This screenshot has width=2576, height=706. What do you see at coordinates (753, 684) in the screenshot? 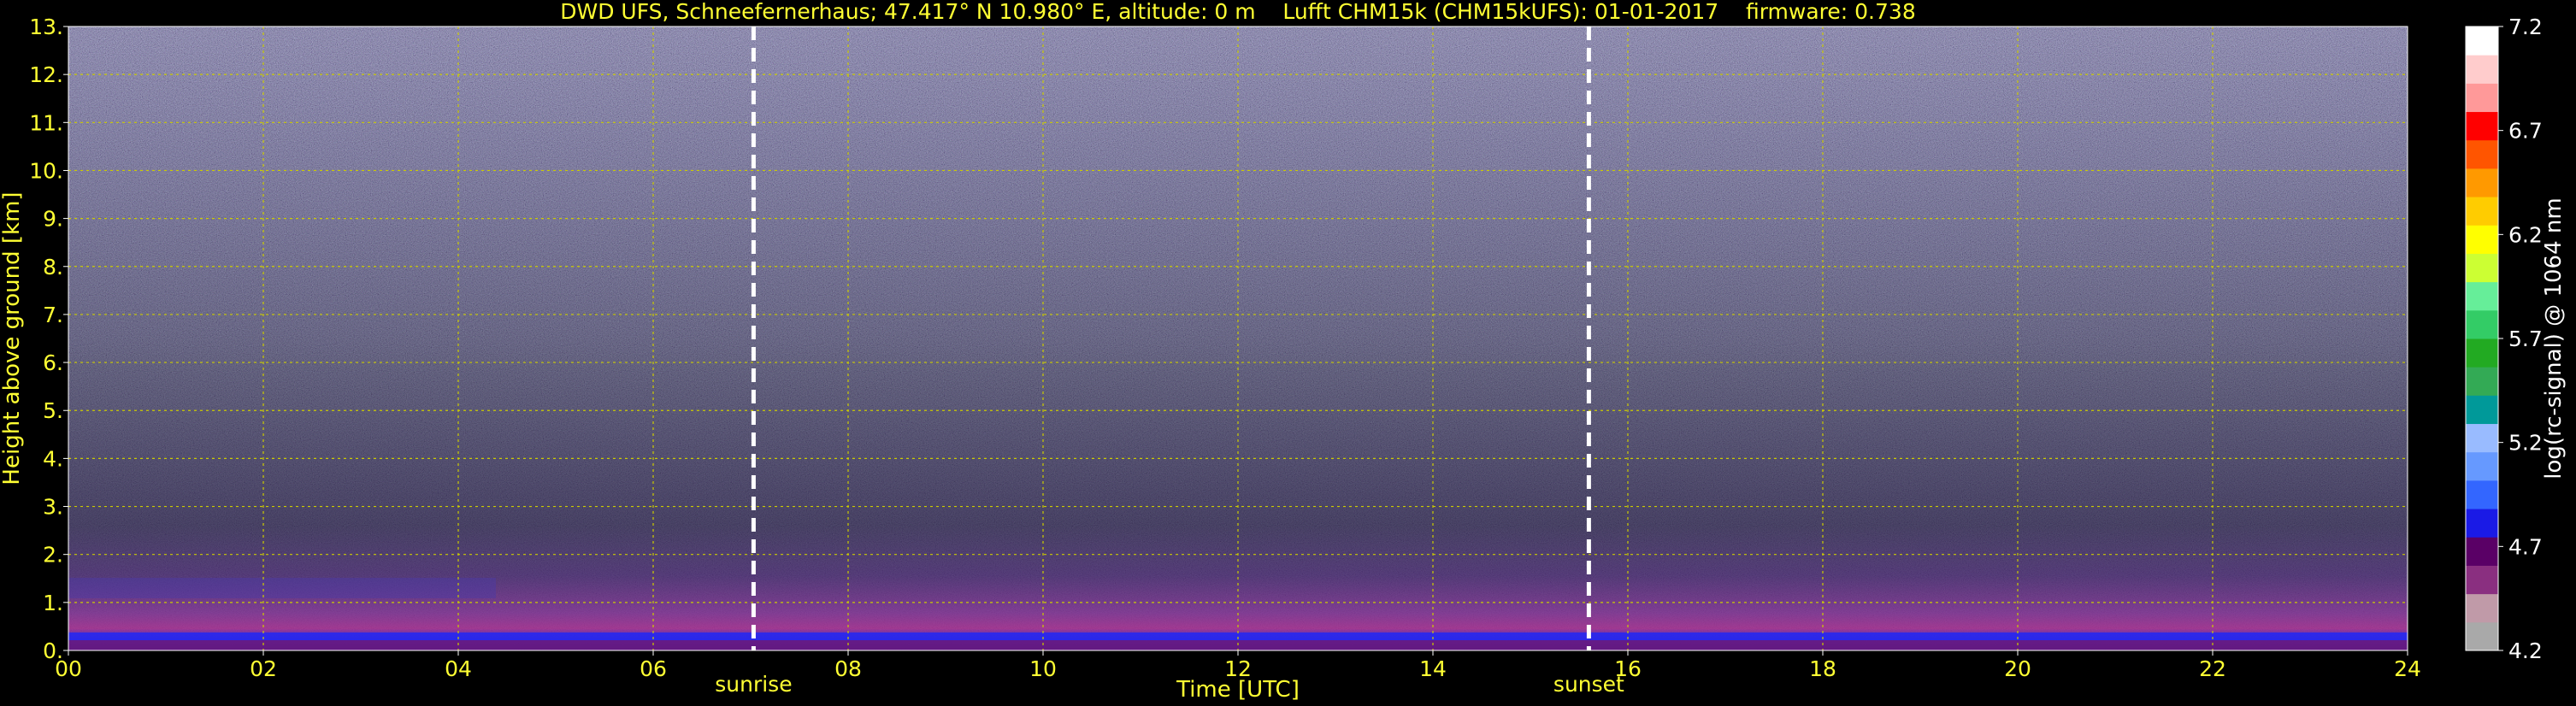
I see `sunrise-label: sunrise` at bounding box center [753, 684].